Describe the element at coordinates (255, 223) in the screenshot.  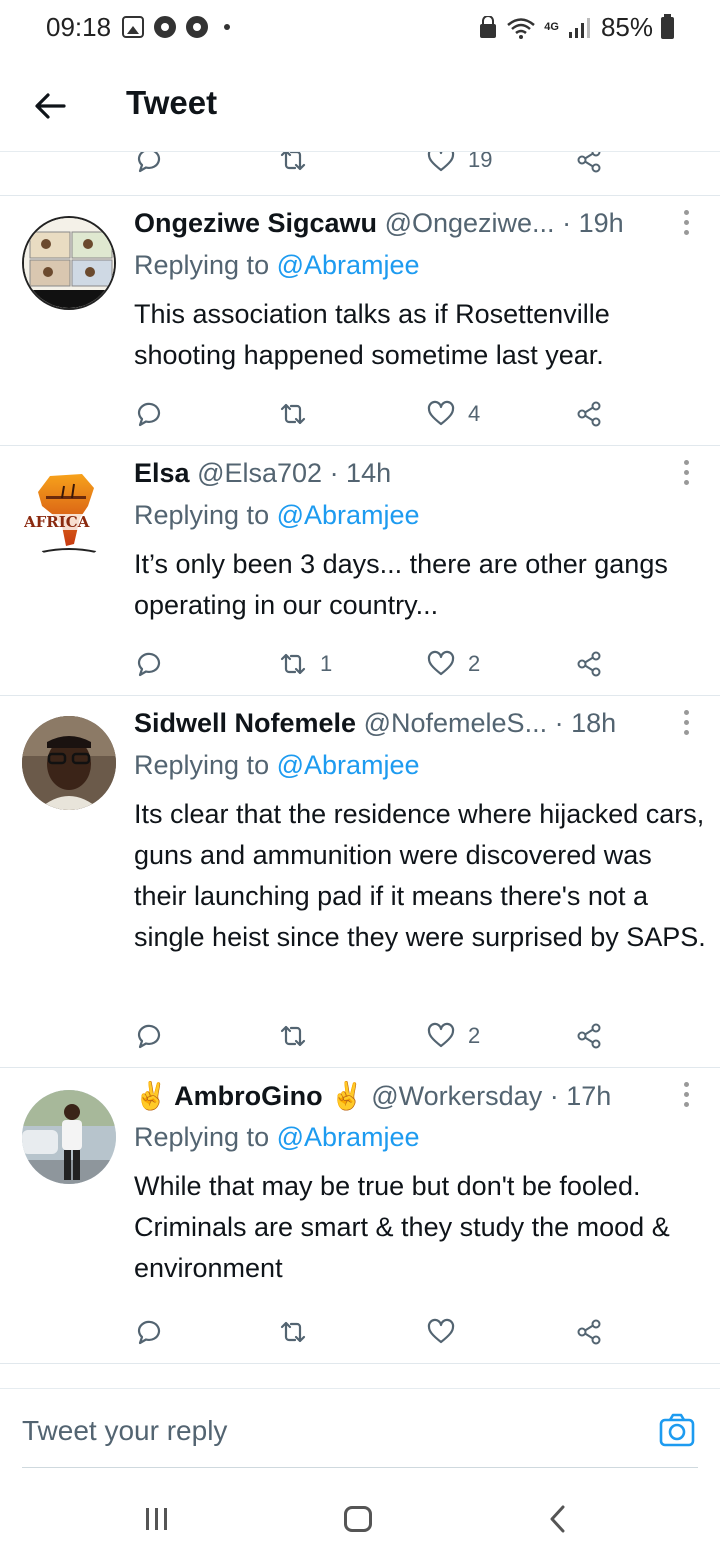
I see `display-name: Ongeziwe Sigcawu` at that location.